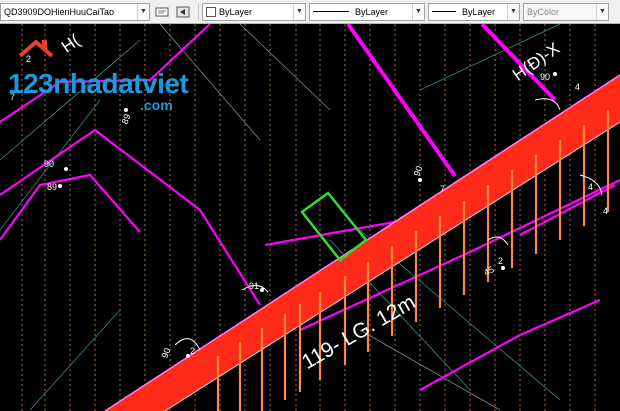 This screenshot has height=411, width=620. Describe the element at coordinates (52, 187) in the screenshot. I see `dim-label: 89` at that location.